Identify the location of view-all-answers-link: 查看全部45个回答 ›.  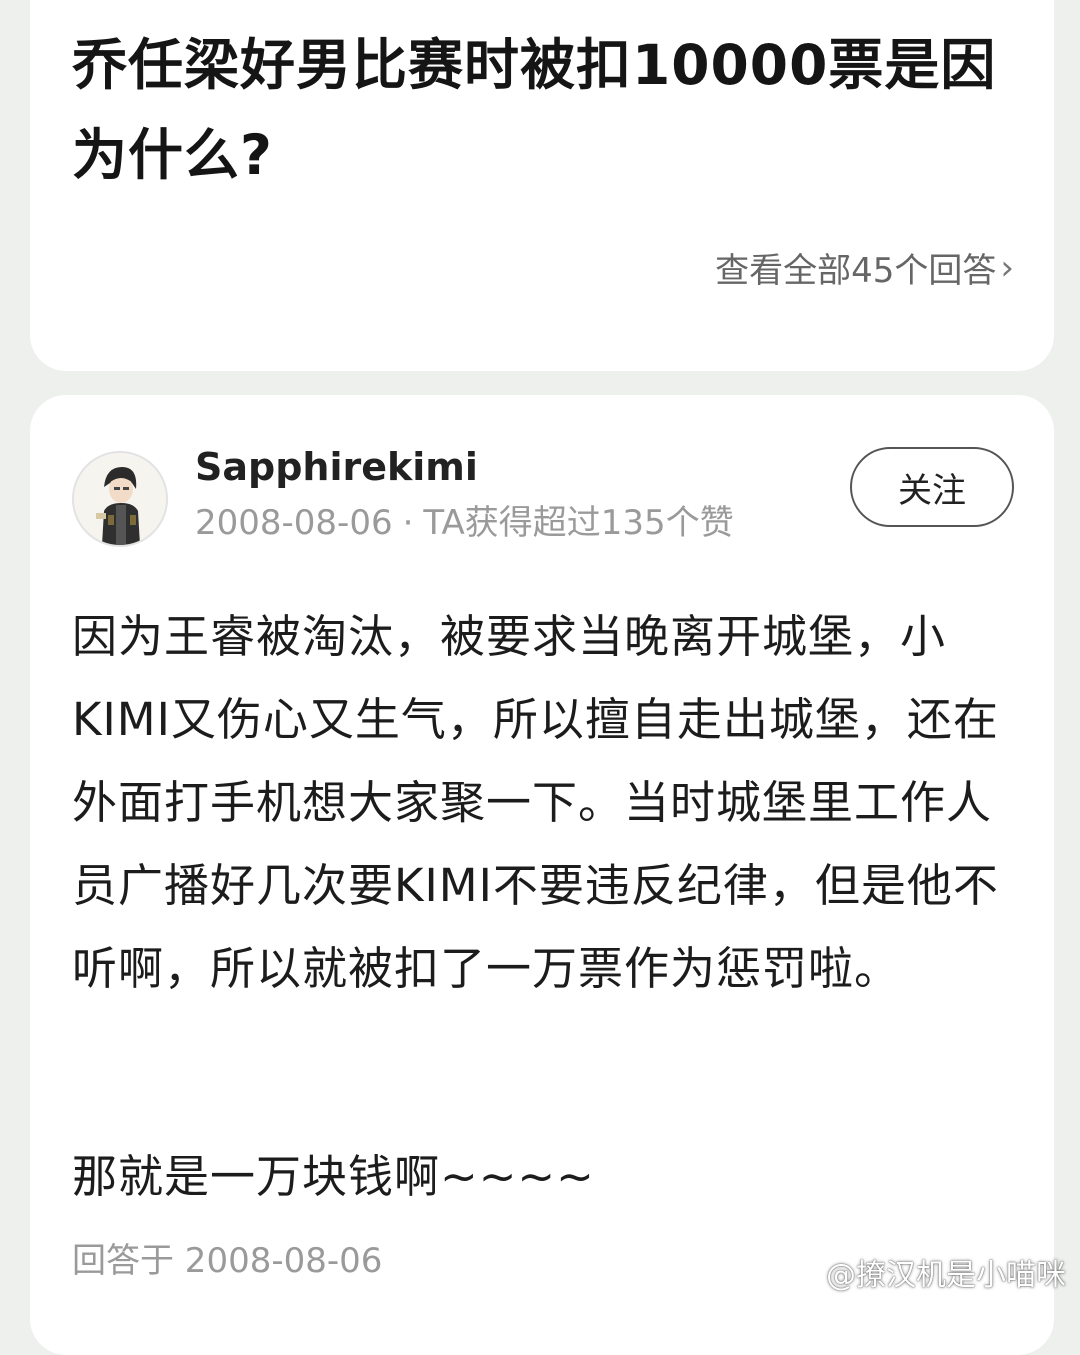
(864, 267).